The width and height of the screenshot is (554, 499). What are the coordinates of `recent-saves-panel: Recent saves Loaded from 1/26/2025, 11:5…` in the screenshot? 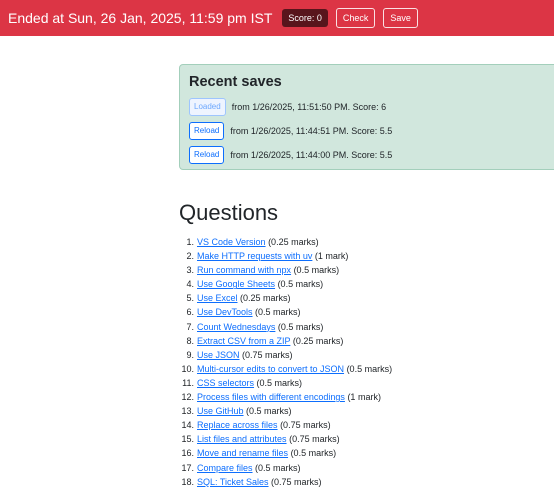 It's located at (366, 117).